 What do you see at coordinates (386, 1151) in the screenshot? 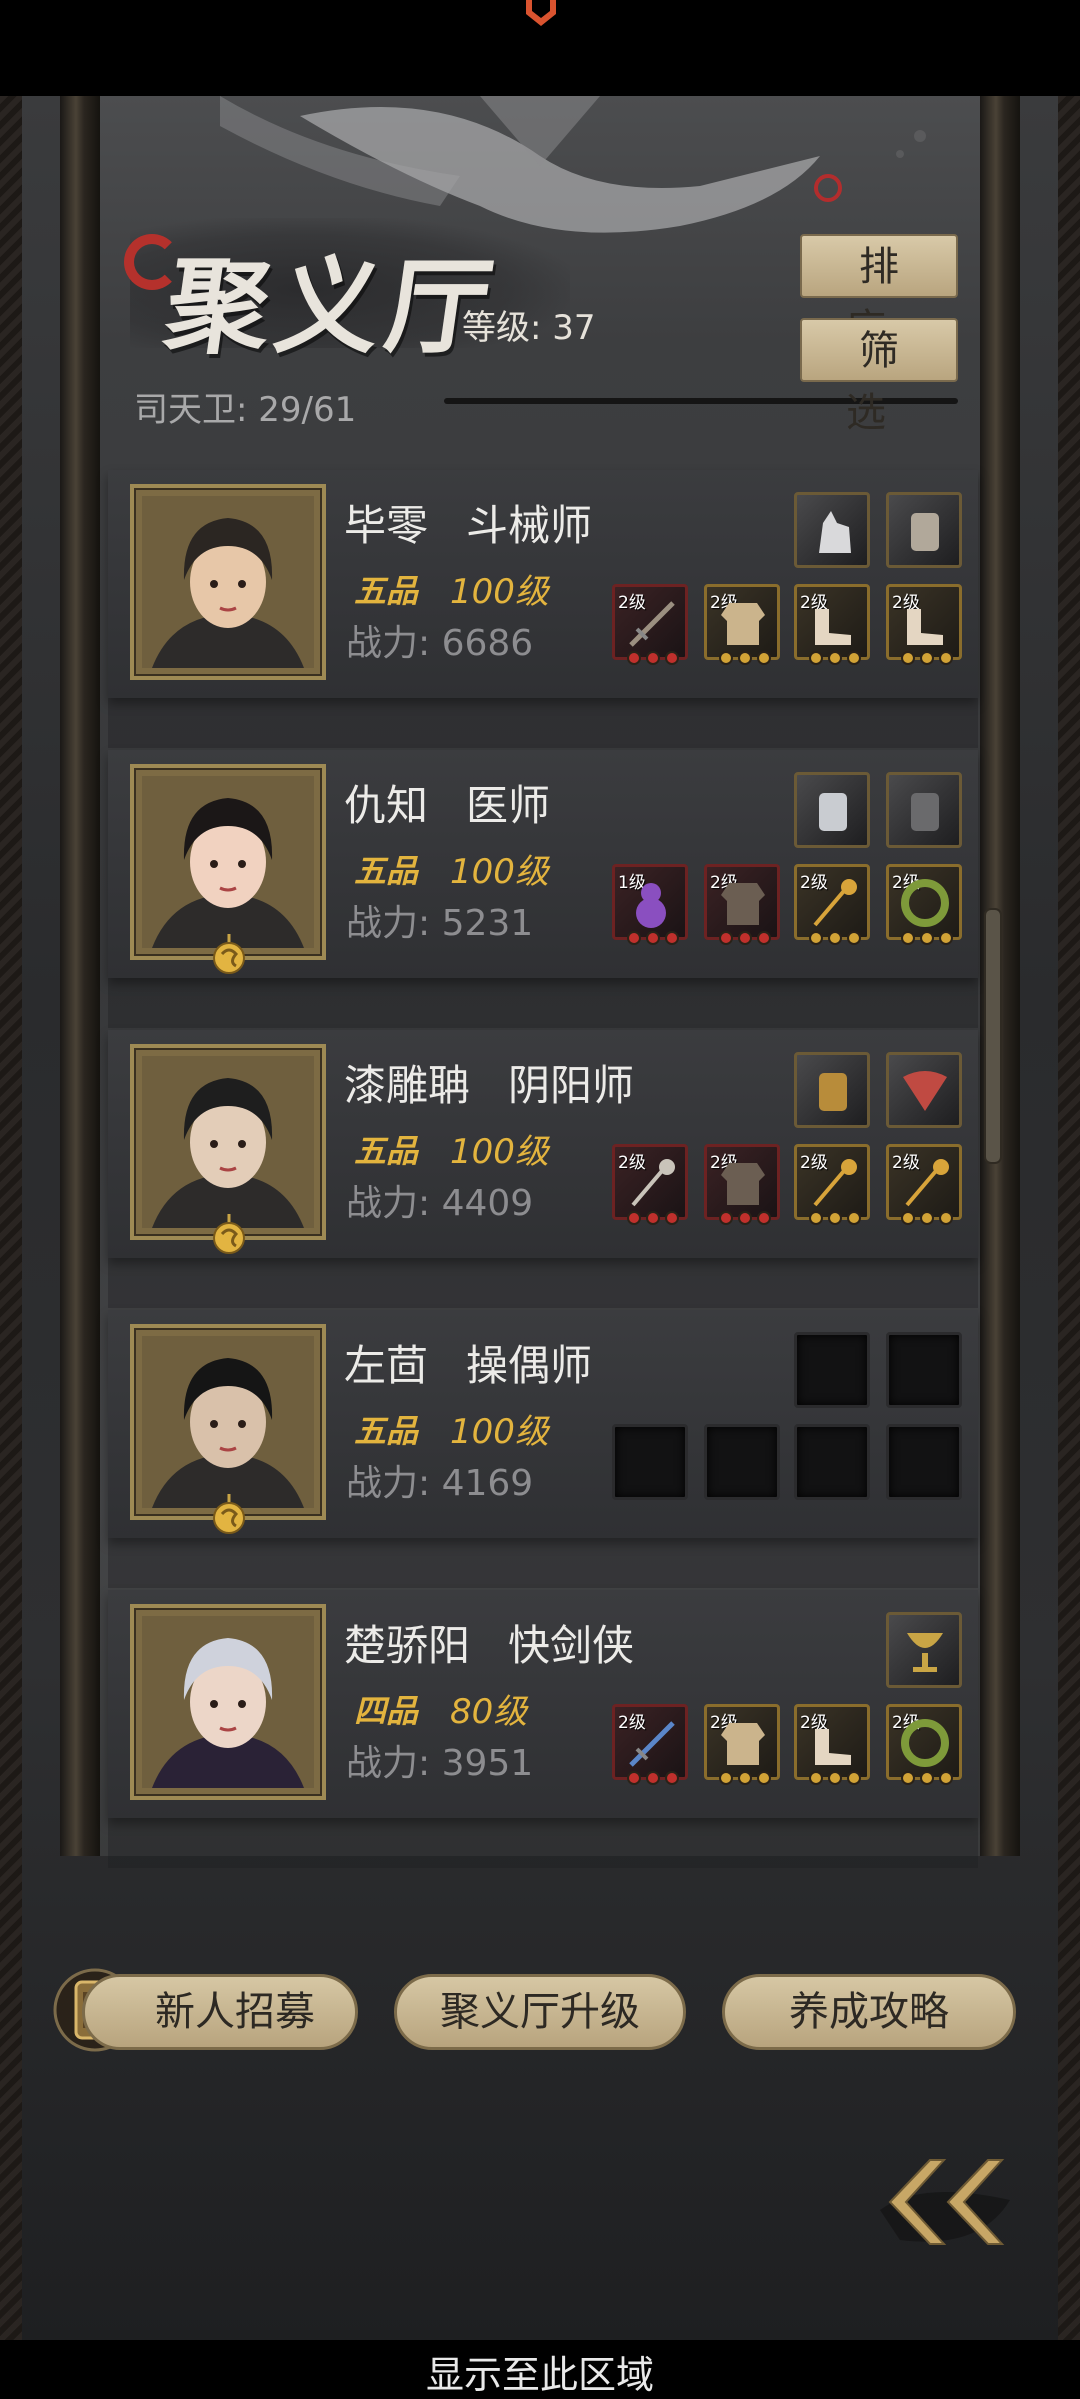
I see `hero-grade: 五品` at bounding box center [386, 1151].